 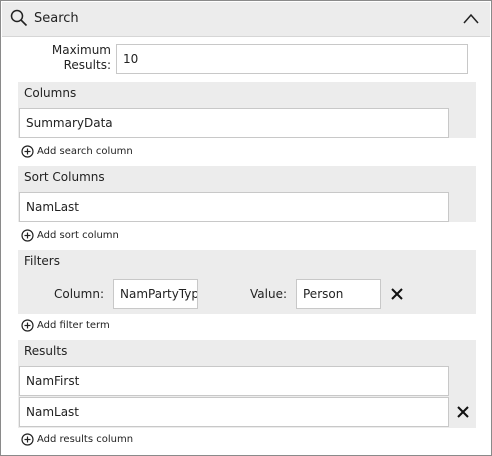 What do you see at coordinates (234, 123) in the screenshot?
I see `columns-item: SummaryData` at bounding box center [234, 123].